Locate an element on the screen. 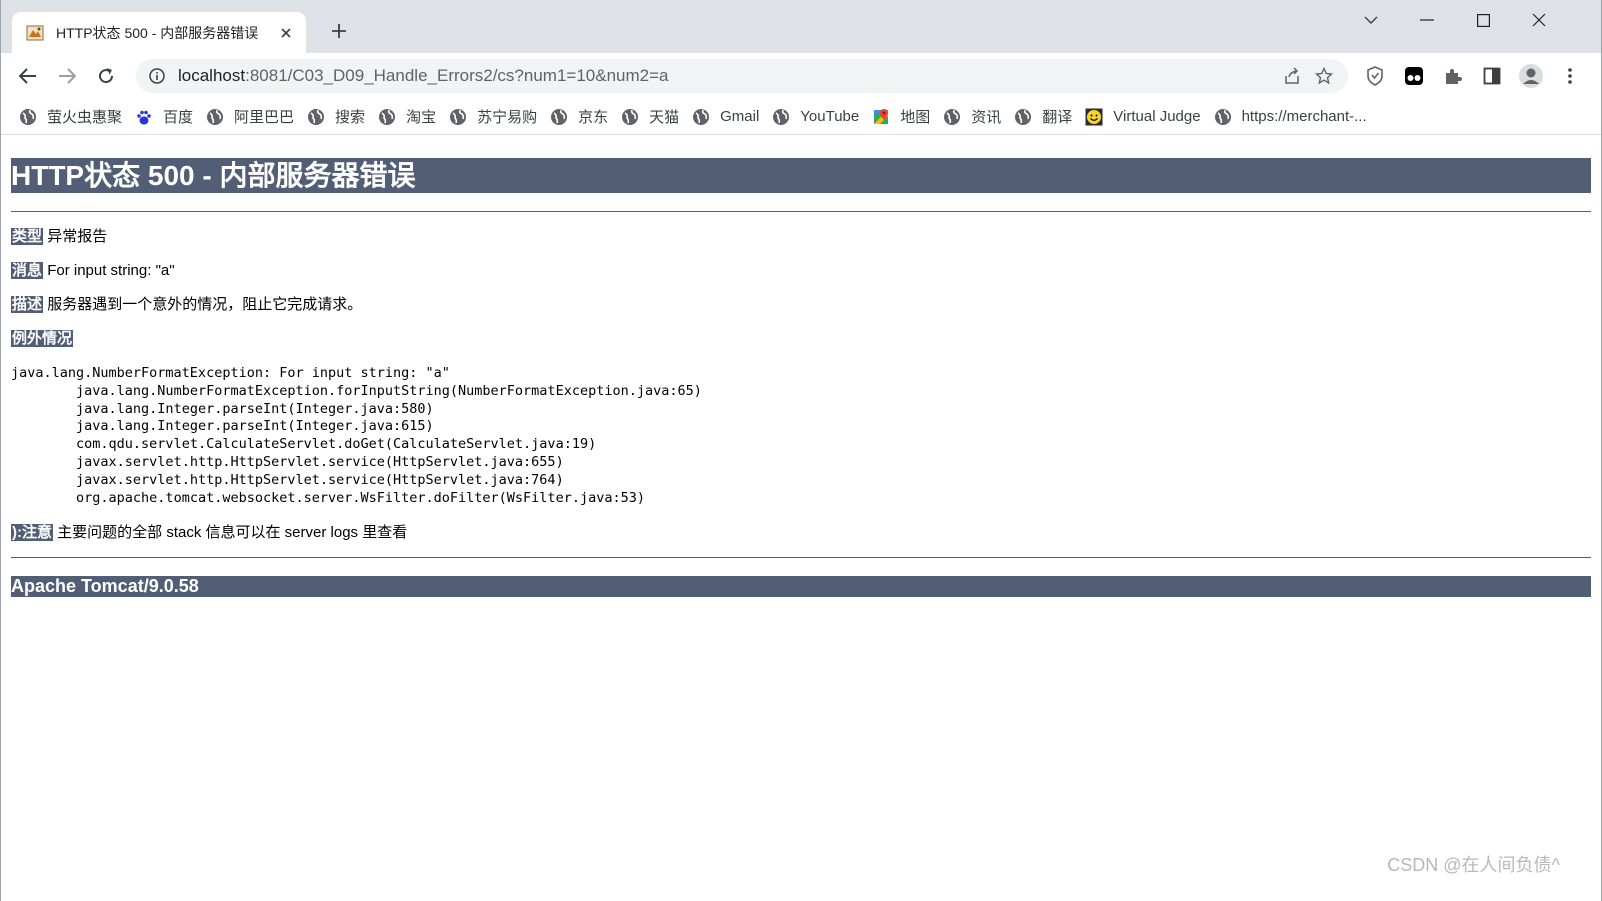  more-menu-icon is located at coordinates (1570, 76).